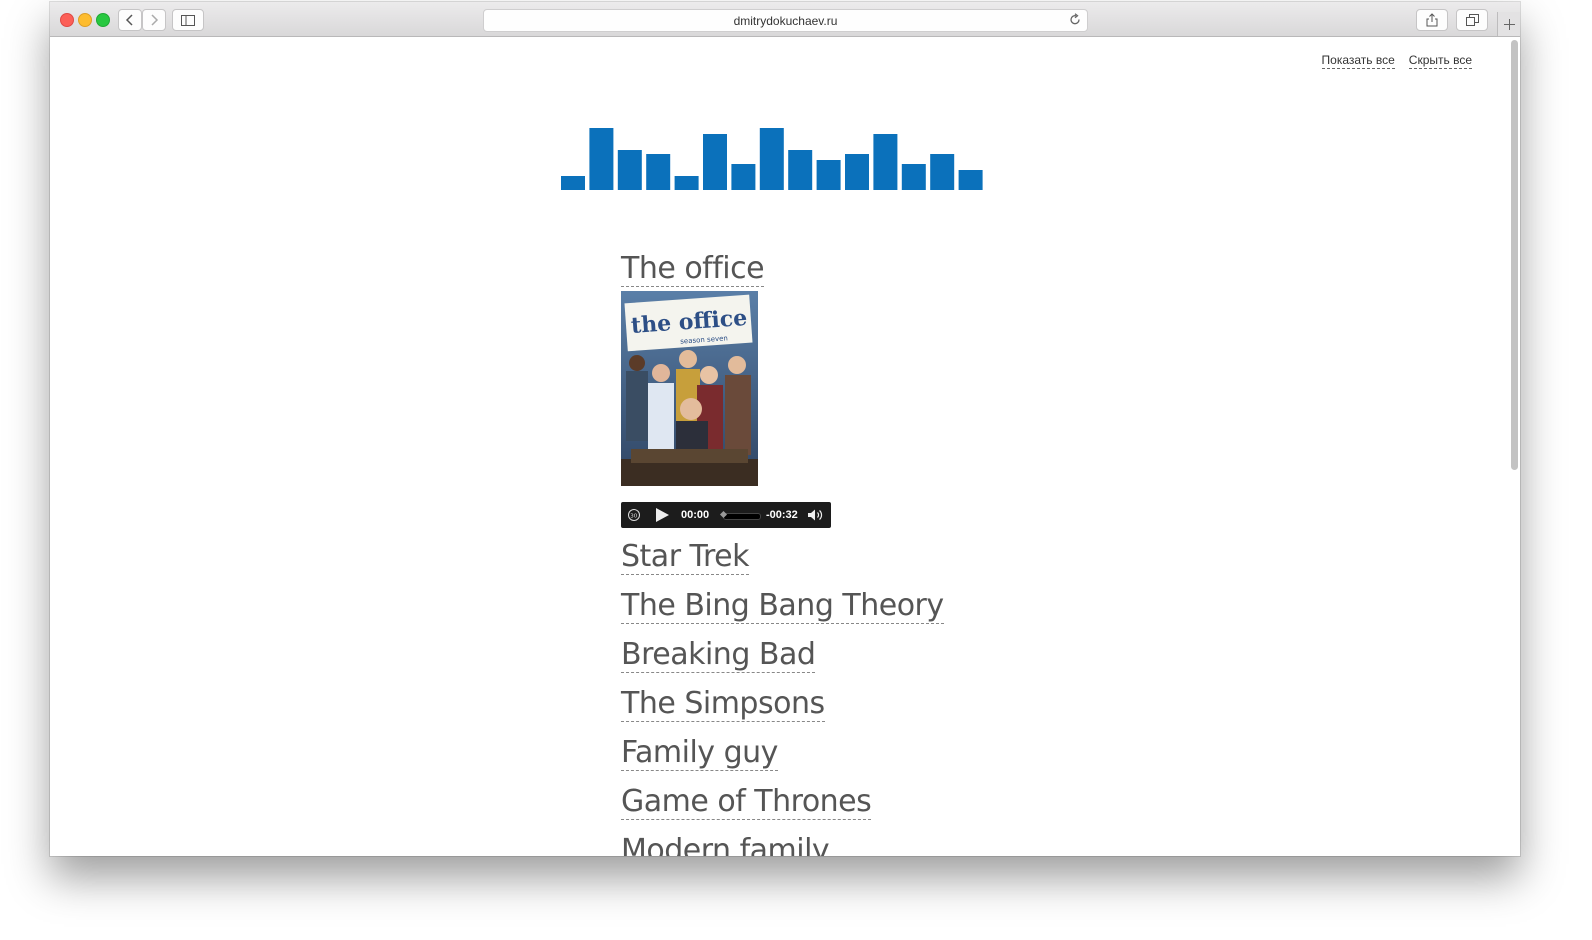  I want to click on tabs-icon, so click(1472, 20).